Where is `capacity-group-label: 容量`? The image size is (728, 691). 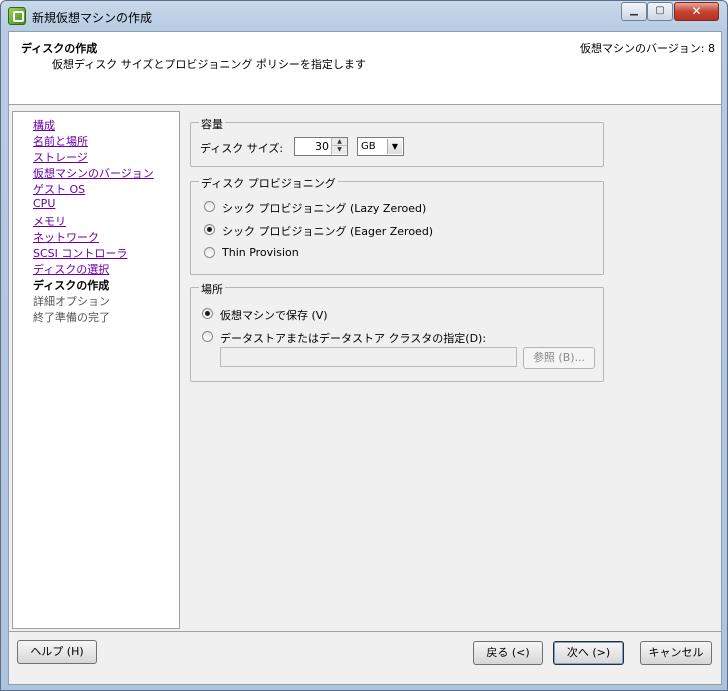
capacity-group-label: 容量 is located at coordinates (212, 124).